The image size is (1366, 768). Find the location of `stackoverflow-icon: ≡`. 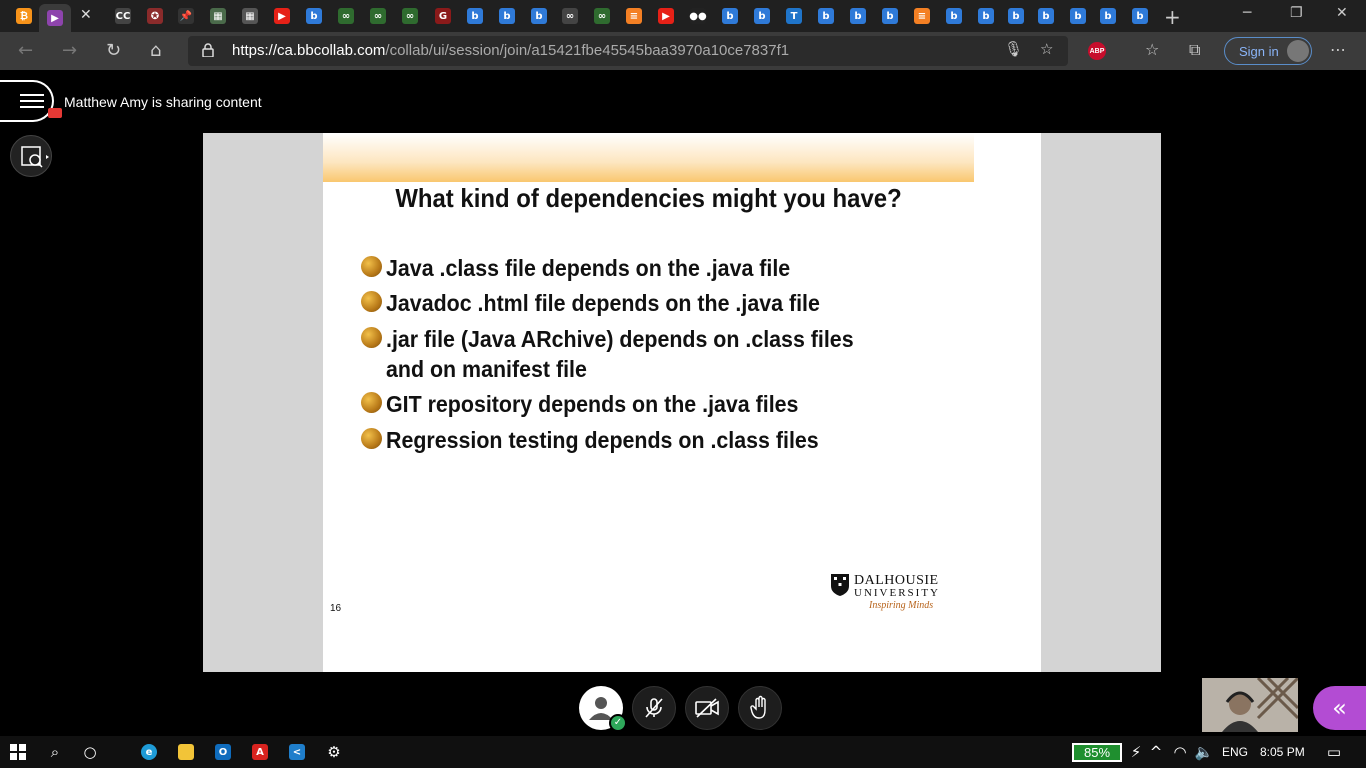

stackoverflow-icon: ≡ is located at coordinates (634, 16).